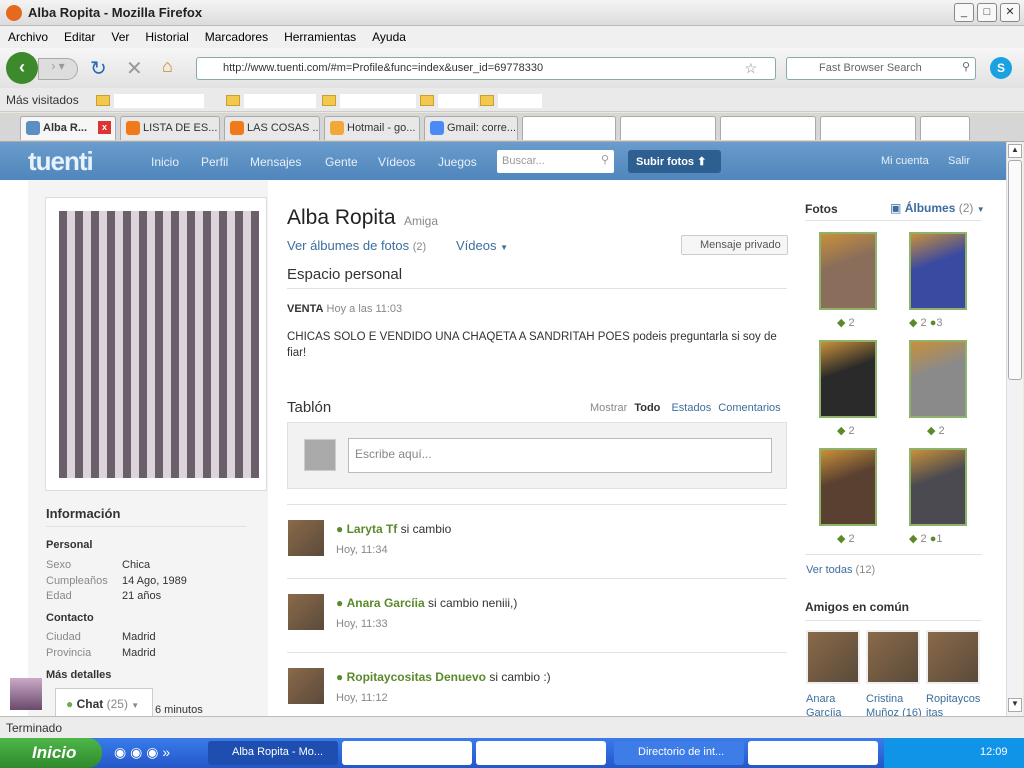  Describe the element at coordinates (69, 645) in the screenshot. I see `info-labels-contact: Ciudad Provincia` at that location.